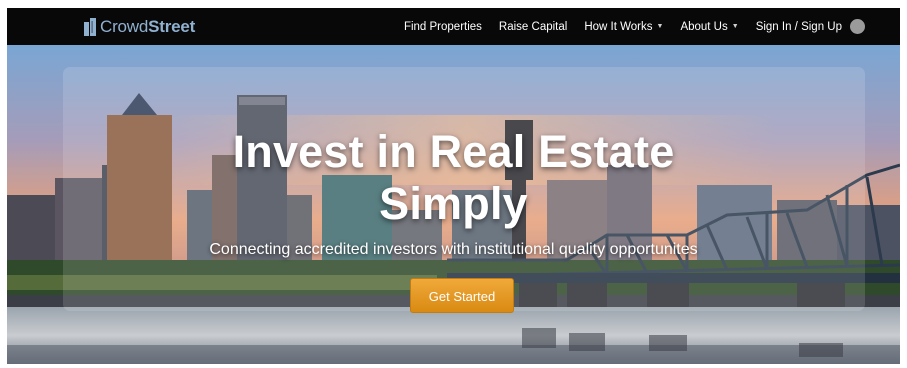 This screenshot has width=907, height=368. I want to click on nav-sign-in: Sign In / Sign Up, so click(799, 27).